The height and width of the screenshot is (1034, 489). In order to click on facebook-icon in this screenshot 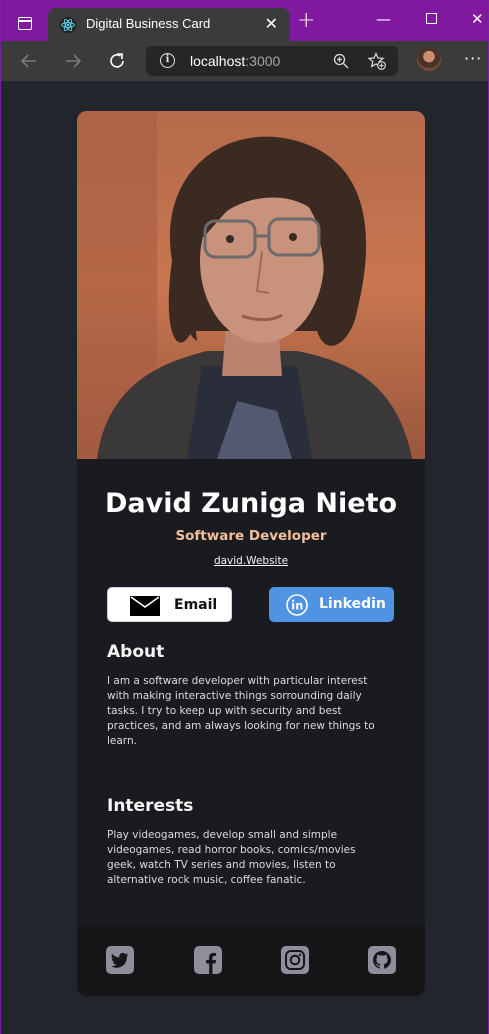, I will do `click(208, 960)`.